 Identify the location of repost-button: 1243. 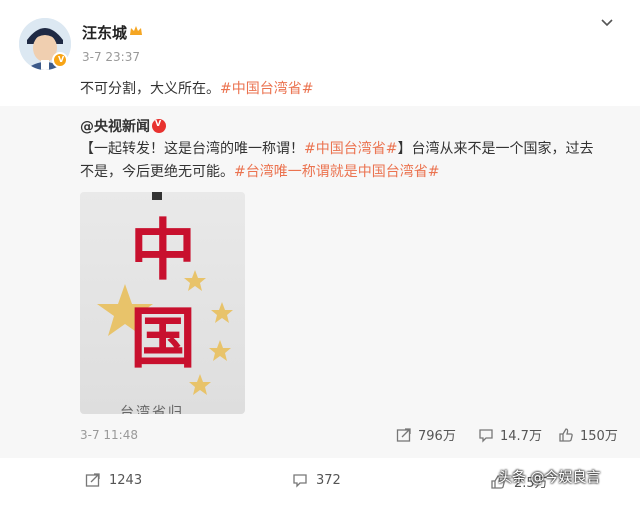
(113, 480).